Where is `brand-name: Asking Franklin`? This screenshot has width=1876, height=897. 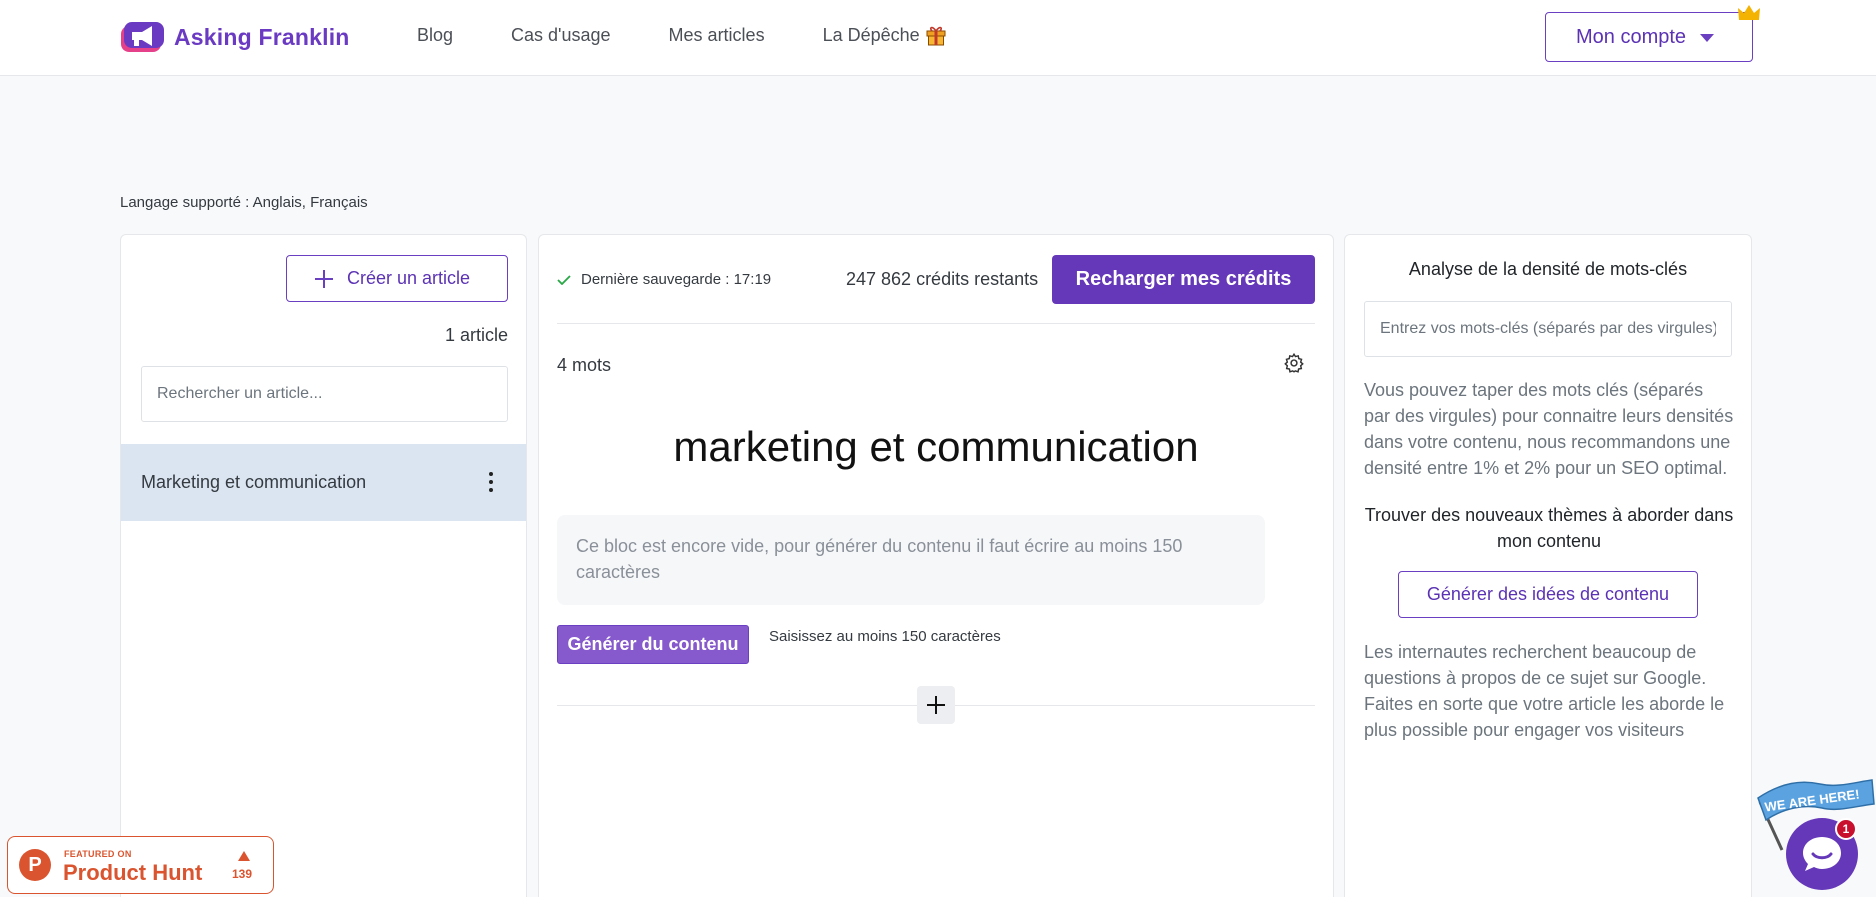
brand-name: Asking Franklin is located at coordinates (262, 36).